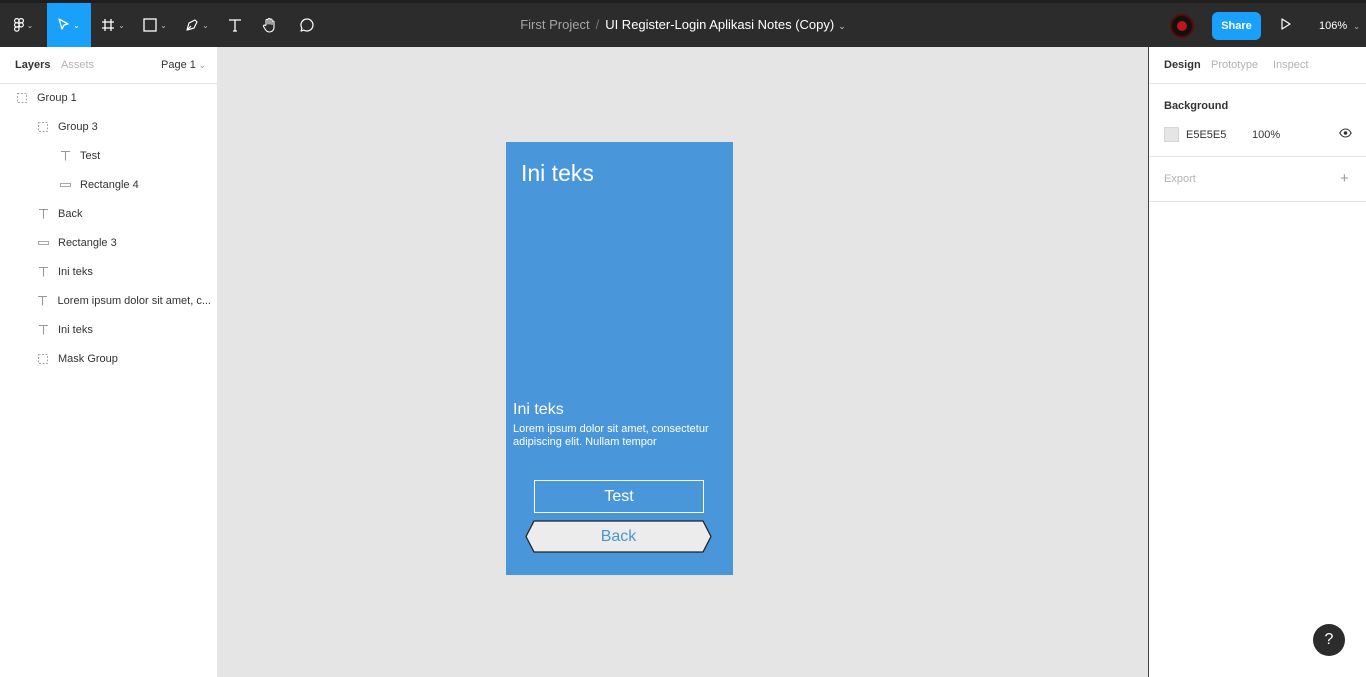 Image resolution: width=1366 pixels, height=677 pixels. I want to click on layer-row: Mask Group, so click(141, 358).